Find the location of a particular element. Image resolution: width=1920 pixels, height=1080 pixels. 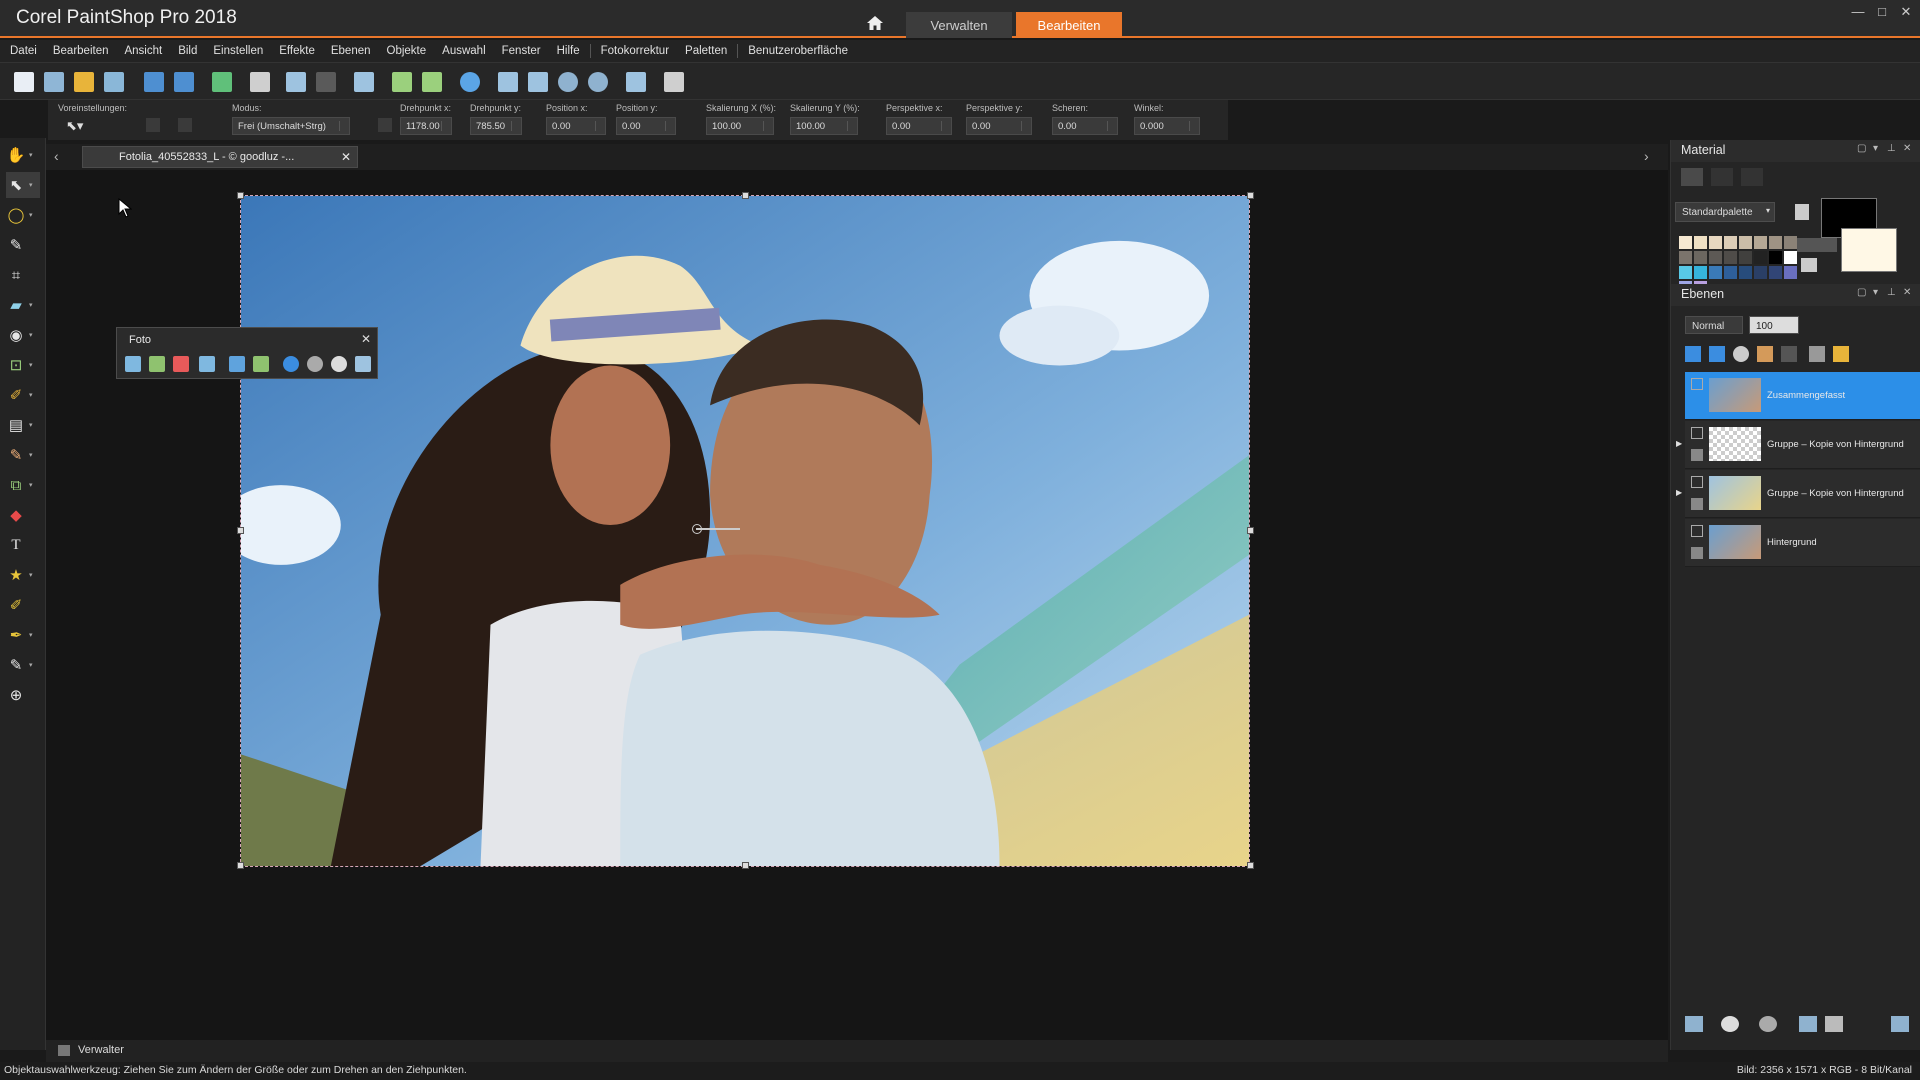

palette-select: Standardpalette ▾ is located at coordinates (1725, 212).